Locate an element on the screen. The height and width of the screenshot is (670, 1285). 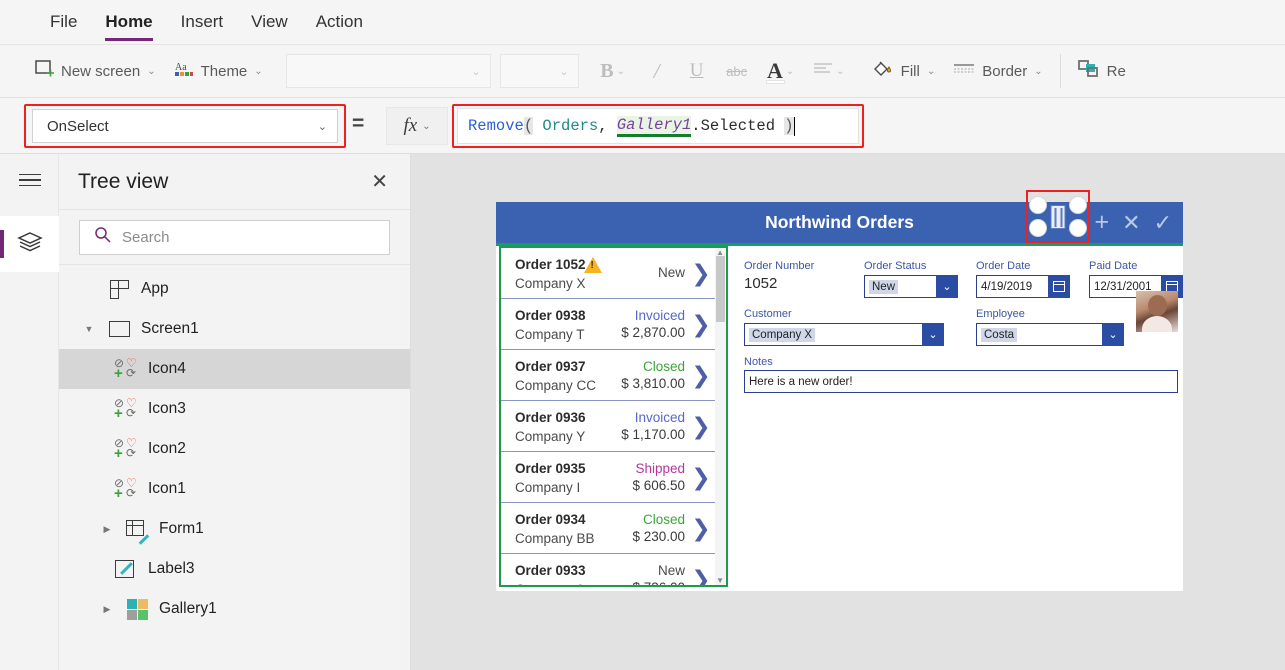
border-button: Border ⌄ is located at coordinates (997, 71).